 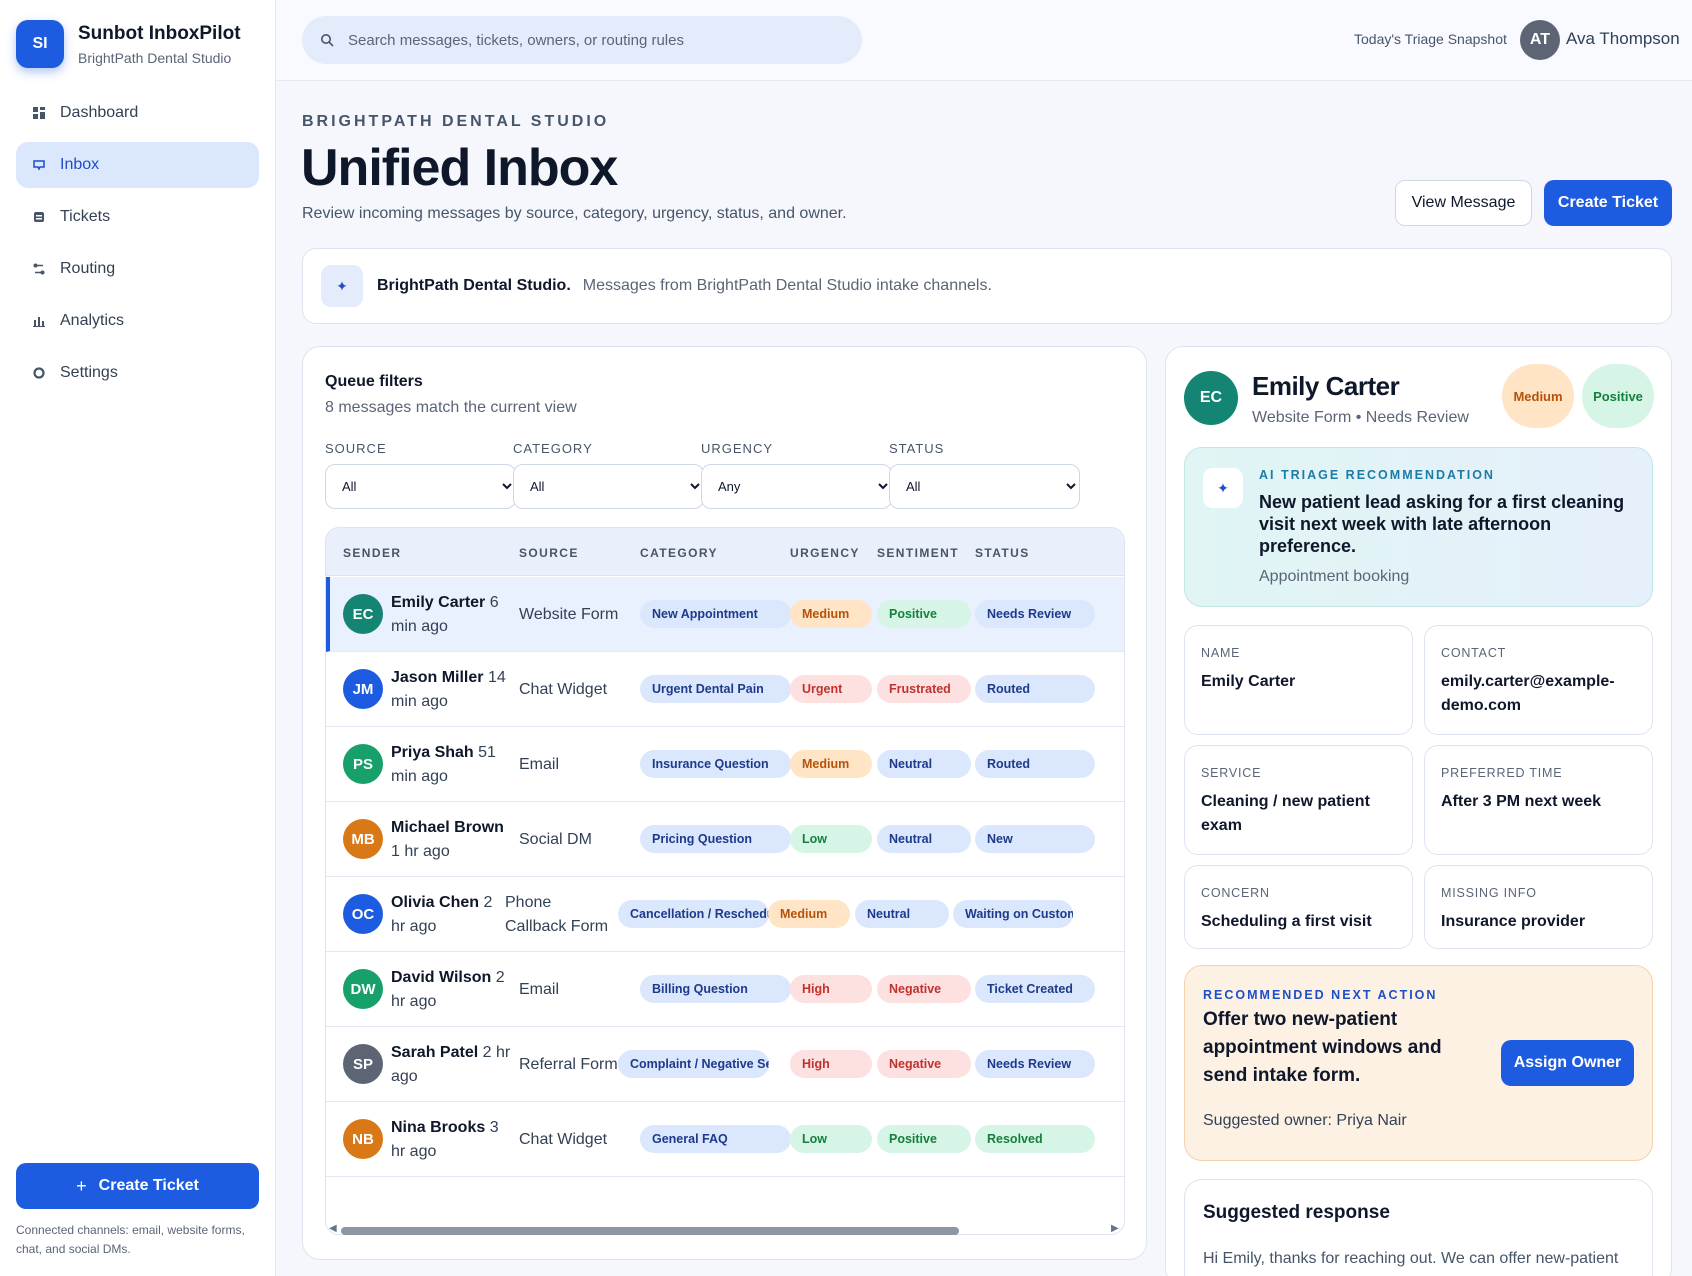 I want to click on sidebar-item-label: Dashboard, so click(x=99, y=112).